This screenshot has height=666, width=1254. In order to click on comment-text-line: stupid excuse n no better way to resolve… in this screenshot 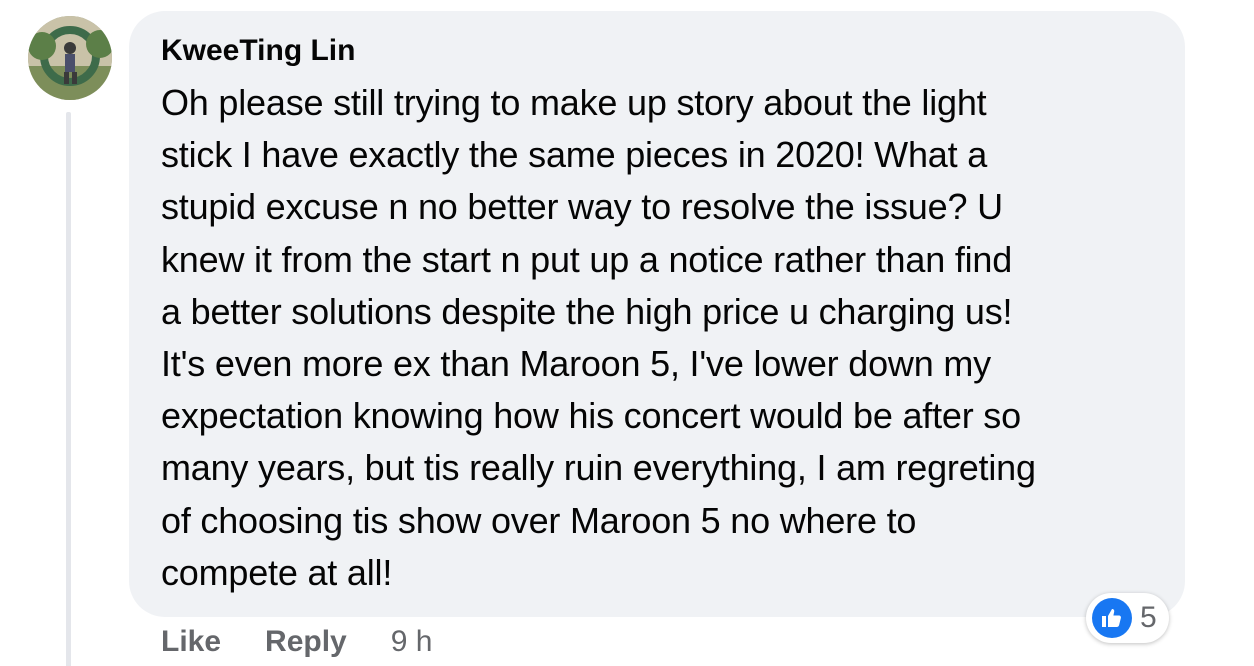, I will do `click(582, 207)`.